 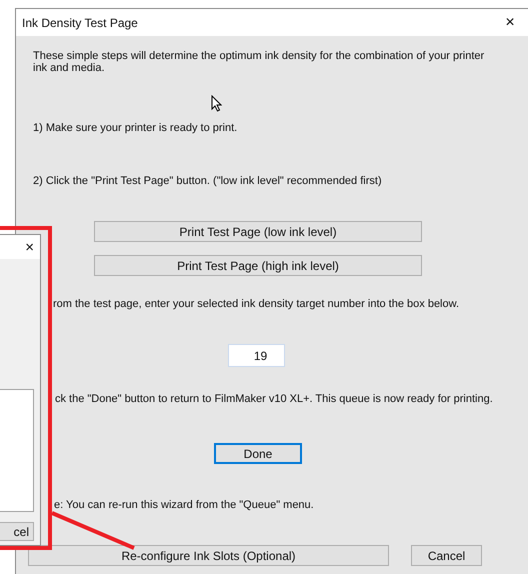 I want to click on step-text: 1) Make sure your printer is ready to print., so click(x=135, y=128).